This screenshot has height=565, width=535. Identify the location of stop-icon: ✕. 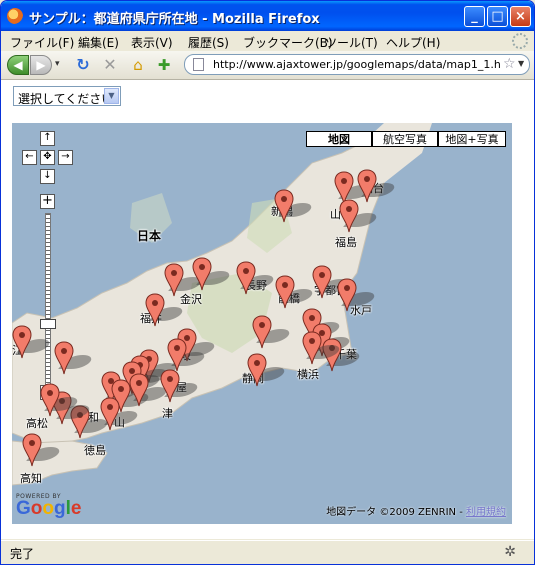
(110, 65).